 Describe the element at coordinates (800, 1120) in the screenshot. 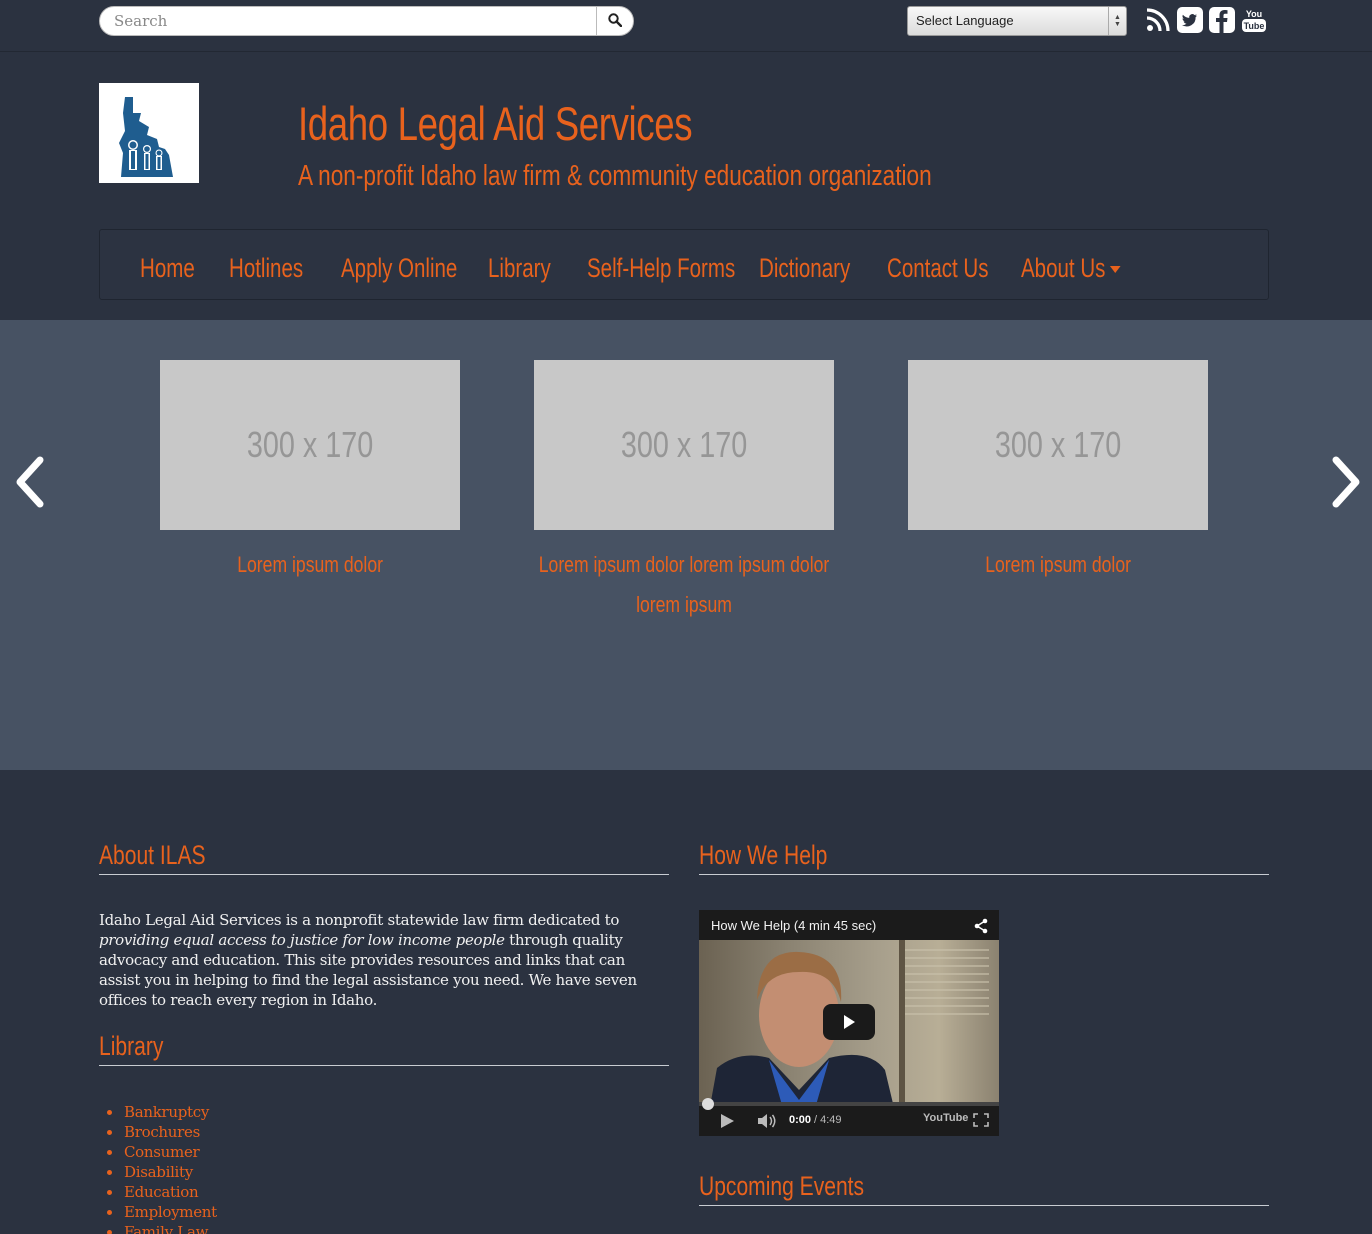

I see `video-time-current: 0:00` at that location.